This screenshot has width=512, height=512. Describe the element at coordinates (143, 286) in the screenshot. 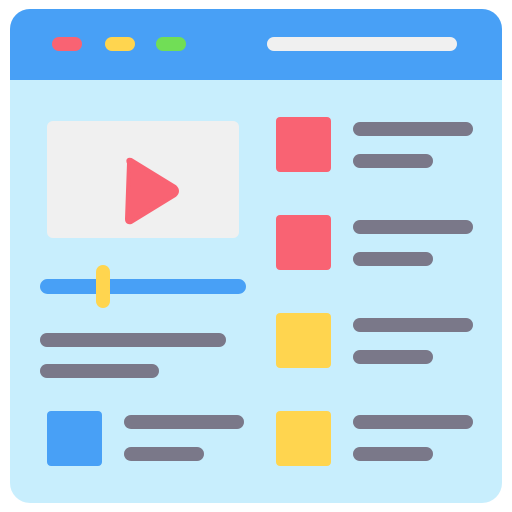

I see `seek-bar` at that location.